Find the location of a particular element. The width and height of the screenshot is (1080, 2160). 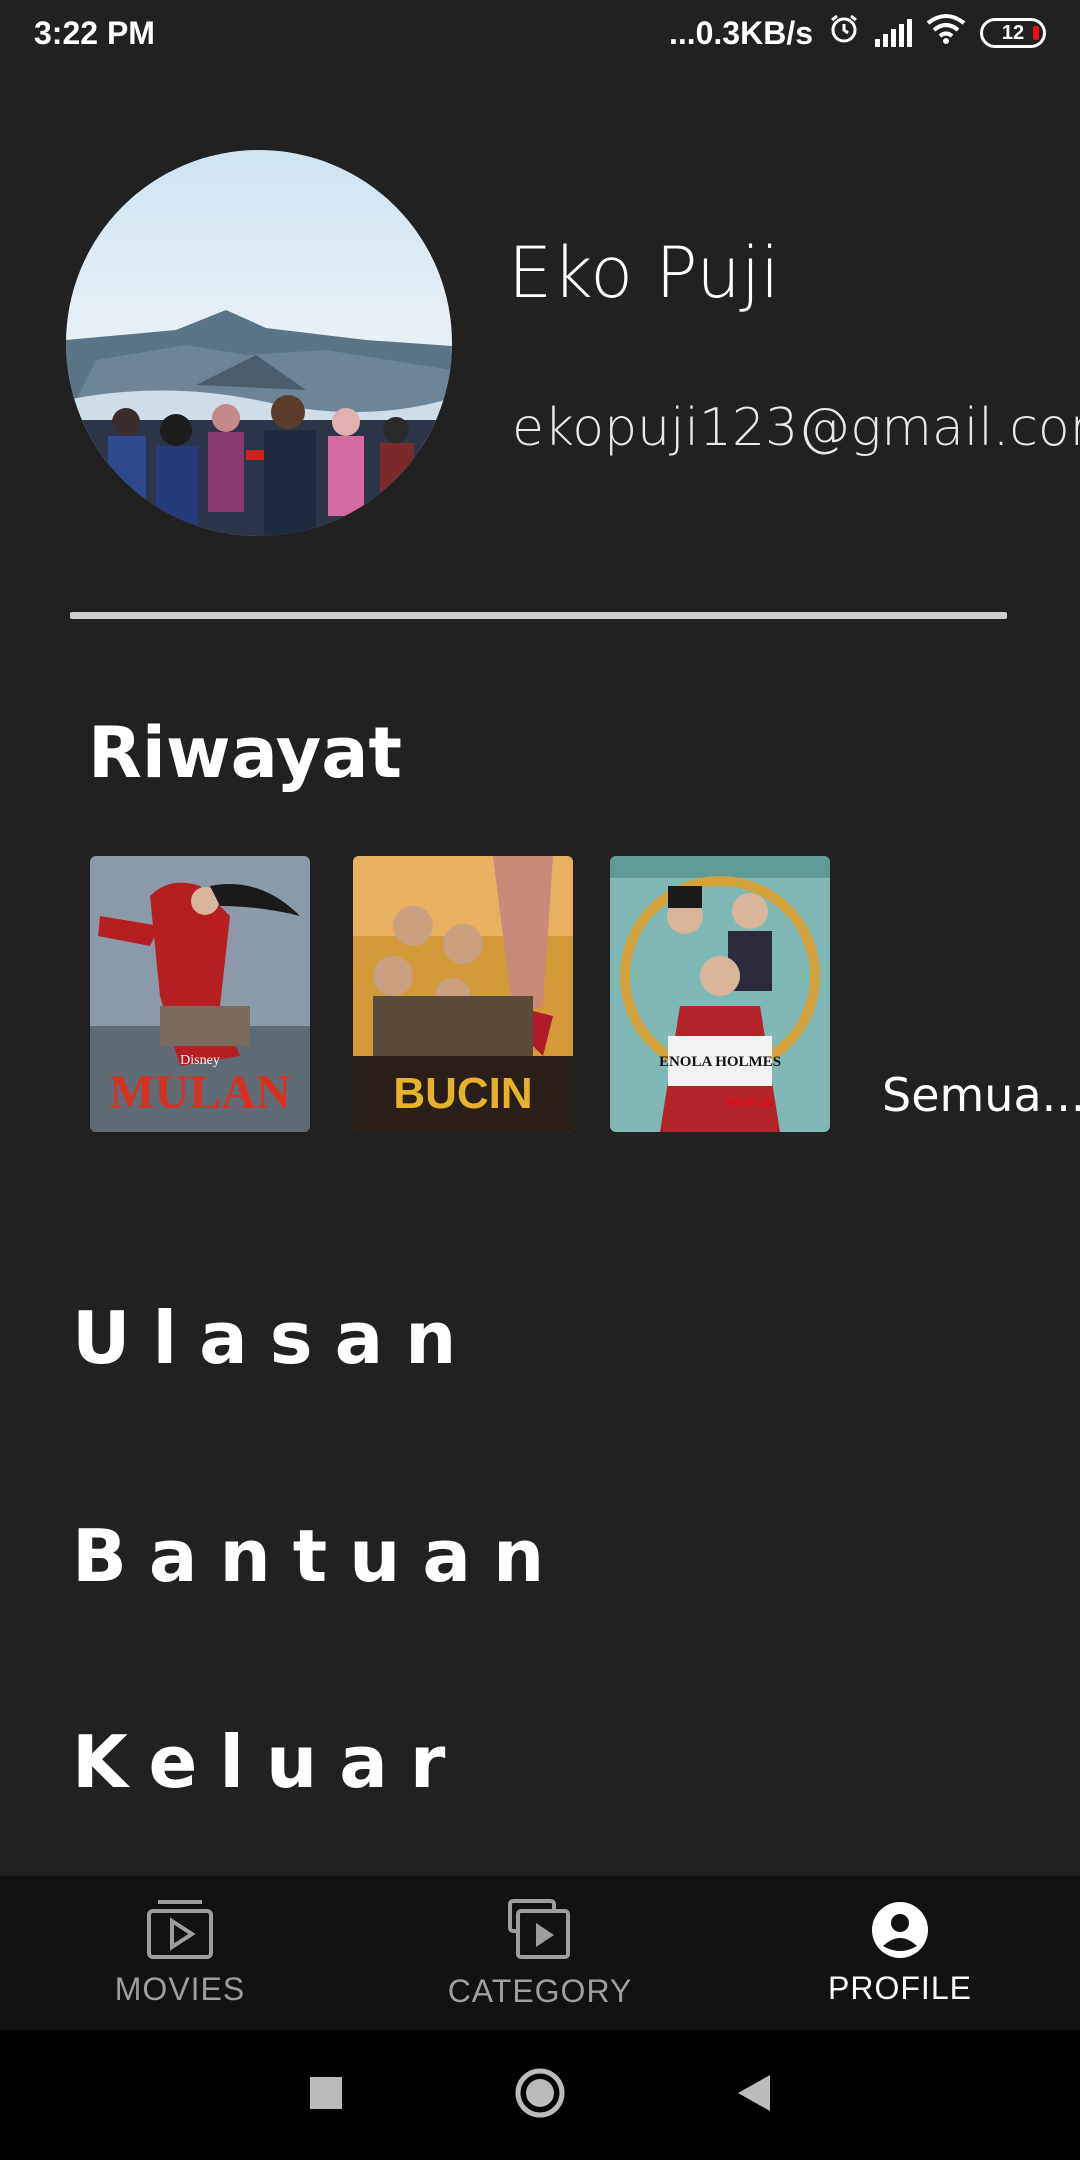

profile-email: ekopuji123@gmail.com is located at coordinates (796, 428).